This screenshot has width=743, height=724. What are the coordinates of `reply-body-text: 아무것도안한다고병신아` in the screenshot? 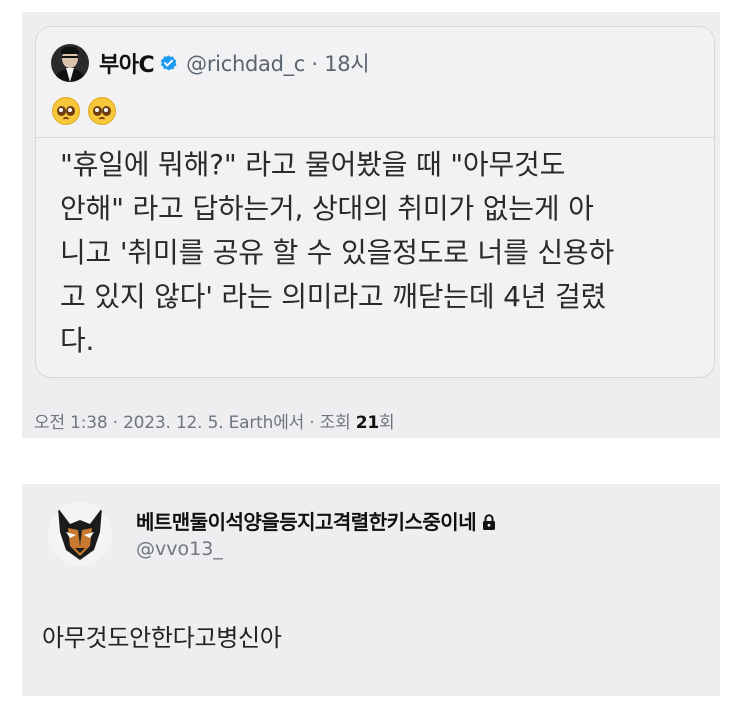 It's located at (162, 638).